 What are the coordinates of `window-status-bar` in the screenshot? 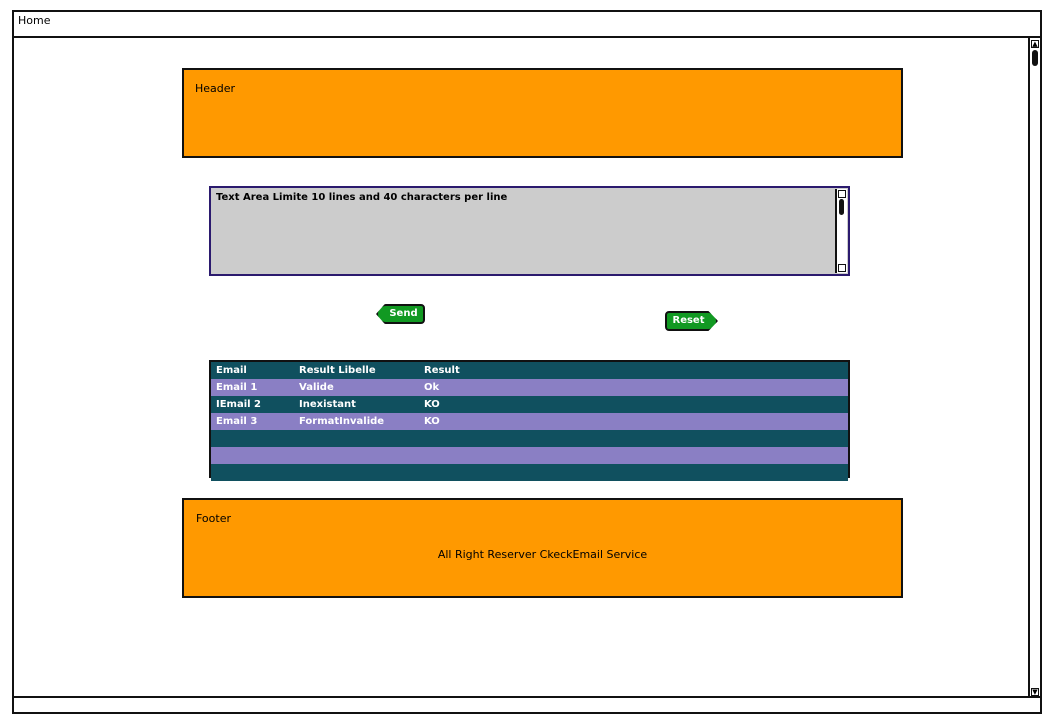 It's located at (527, 704).